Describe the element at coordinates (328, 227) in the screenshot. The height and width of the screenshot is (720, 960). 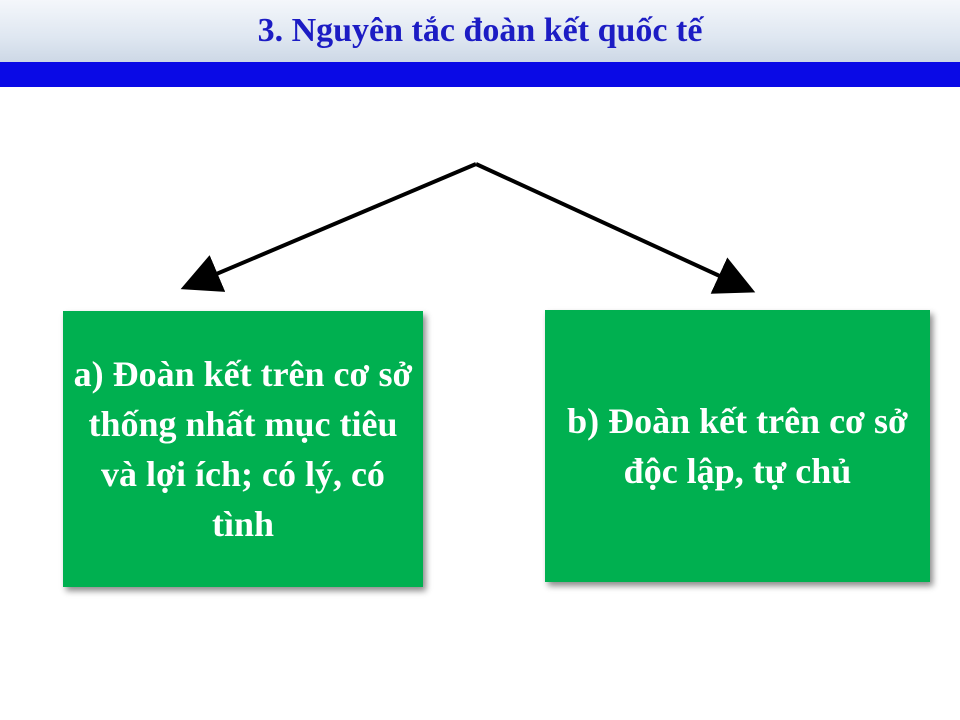
I see `arrow-to-left-box` at that location.